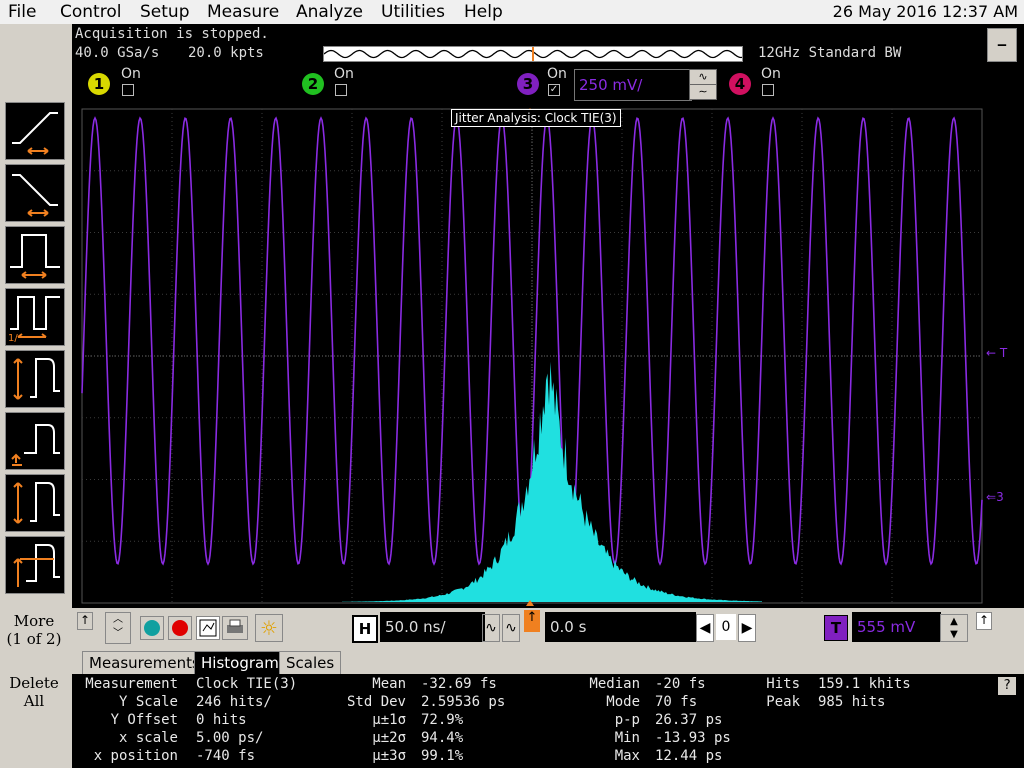 The height and width of the screenshot is (768, 1024). I want to click on result-value: 70 fs, so click(676, 702).